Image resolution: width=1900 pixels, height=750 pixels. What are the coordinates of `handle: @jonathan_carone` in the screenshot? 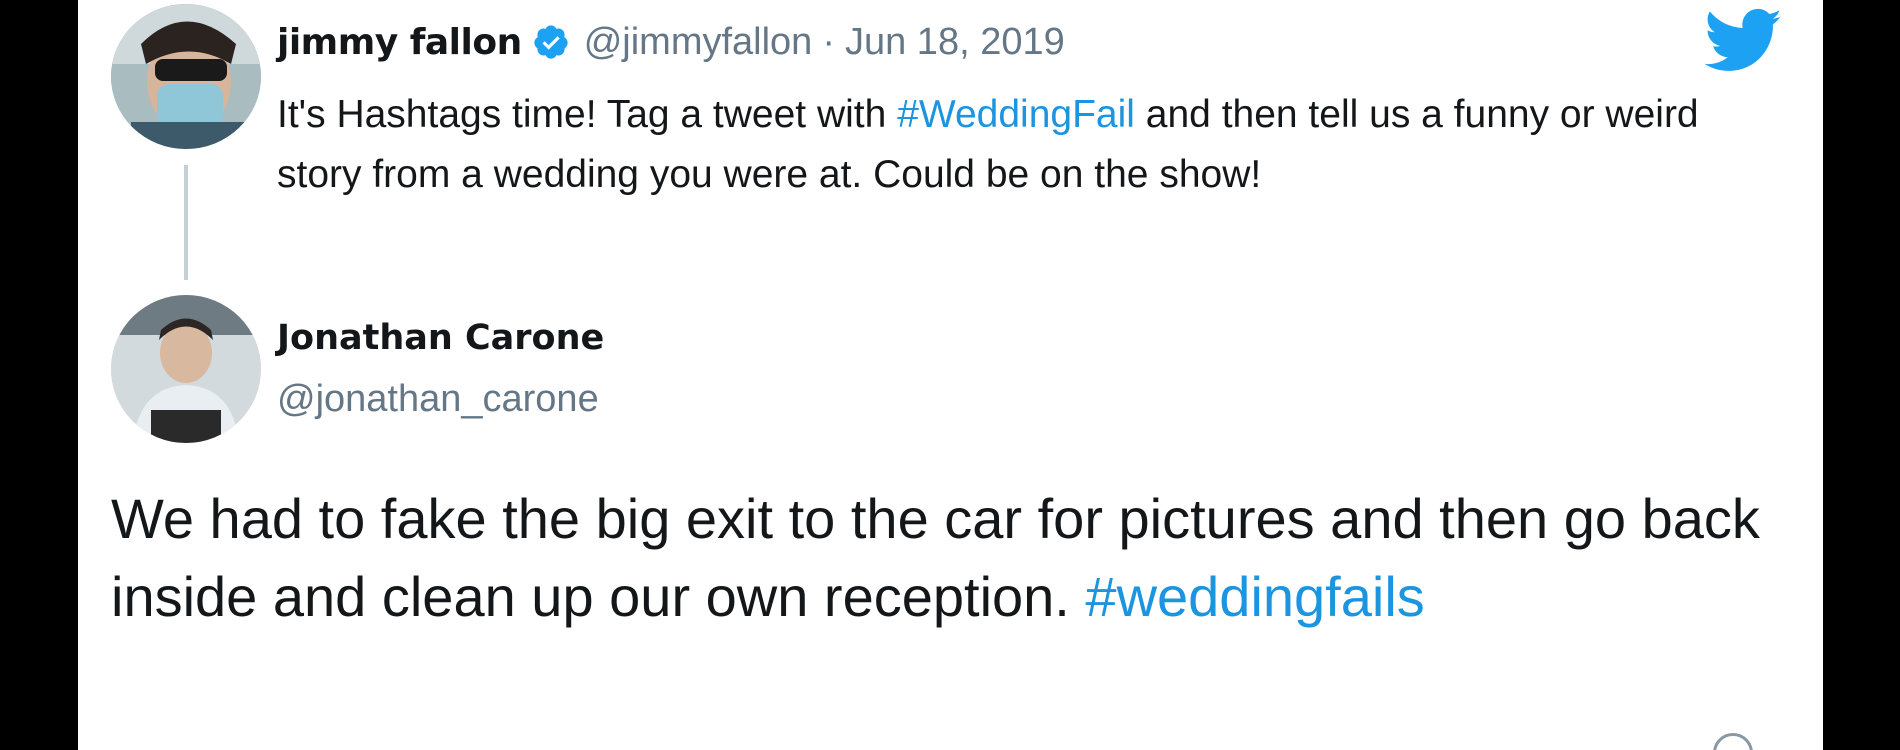 It's located at (438, 399).